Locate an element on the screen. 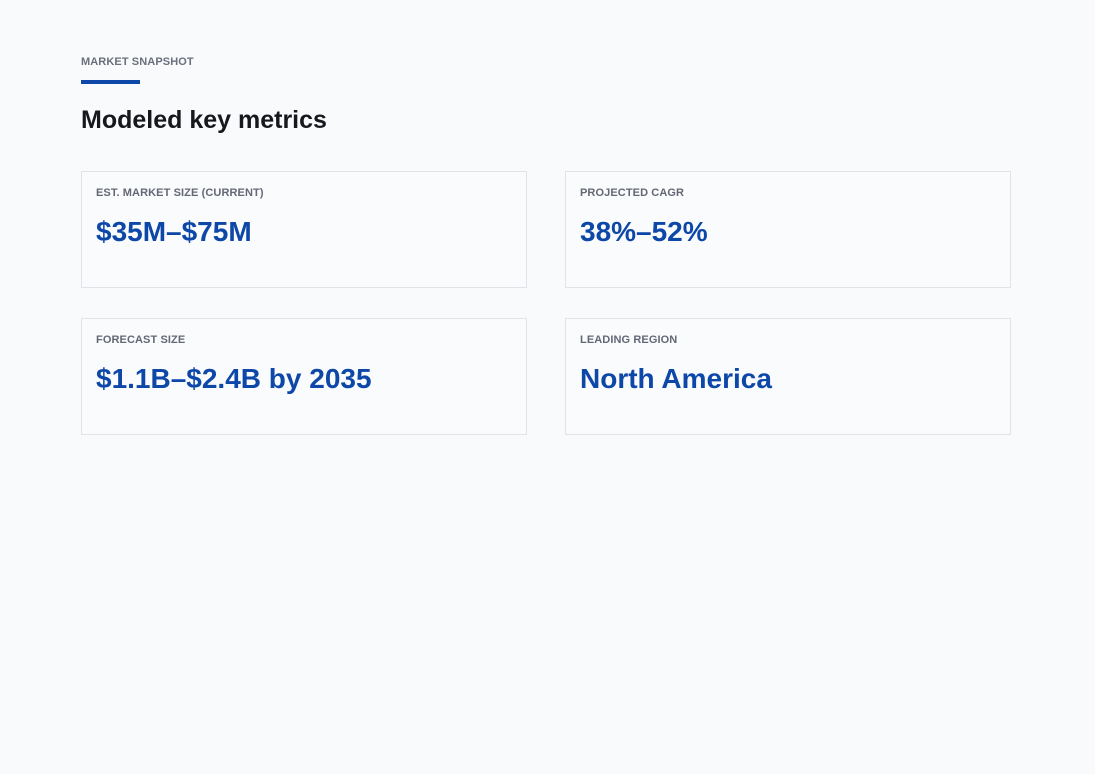 This screenshot has height=774, width=1095. section-eyebrow: MARKET SNAPSHOT is located at coordinates (137, 62).